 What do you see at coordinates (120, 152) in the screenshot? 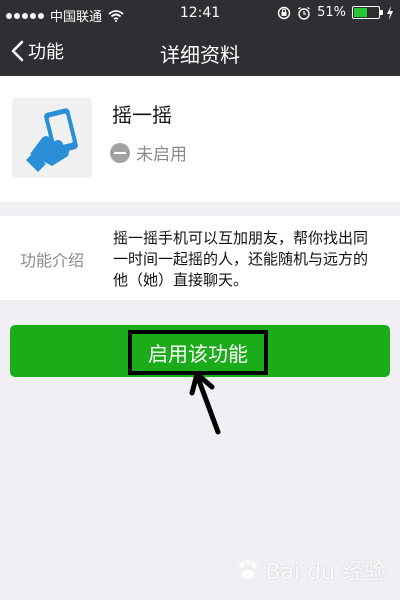
I see `disabled-icon` at bounding box center [120, 152].